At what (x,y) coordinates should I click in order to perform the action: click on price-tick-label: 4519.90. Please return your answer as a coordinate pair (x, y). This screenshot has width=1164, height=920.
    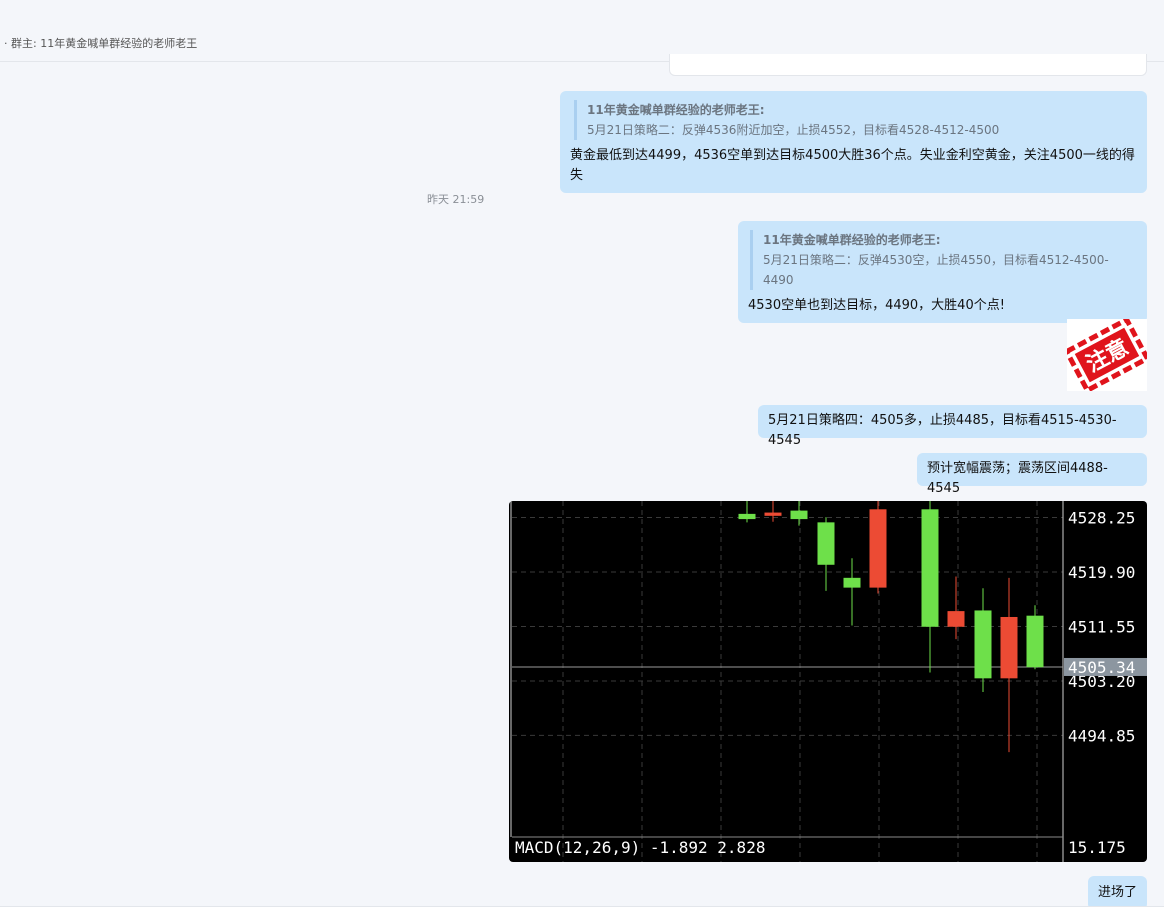
    Looking at the image, I should click on (1101, 572).